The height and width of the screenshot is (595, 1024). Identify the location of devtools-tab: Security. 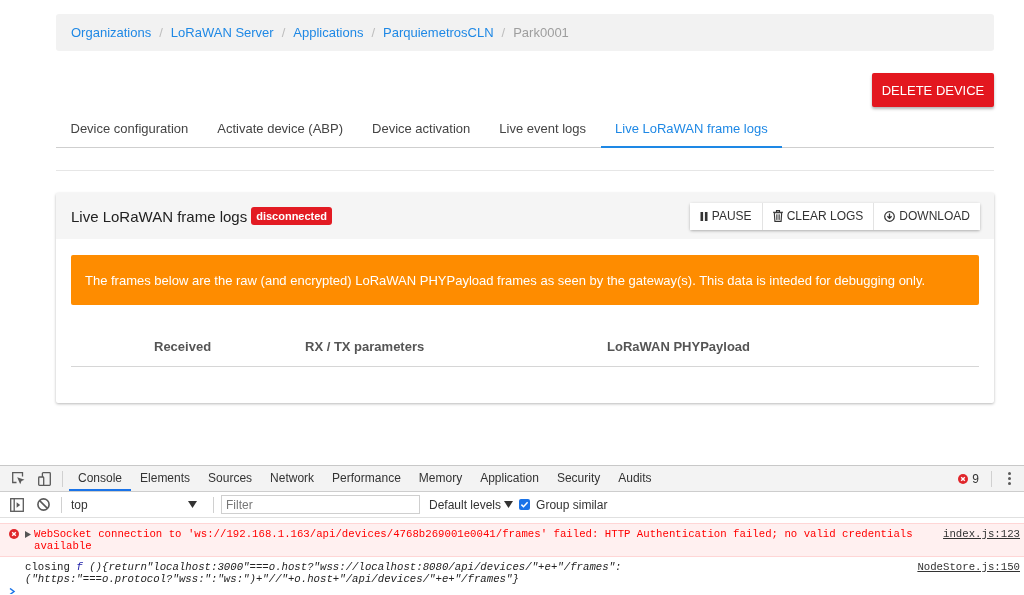
(578, 478).